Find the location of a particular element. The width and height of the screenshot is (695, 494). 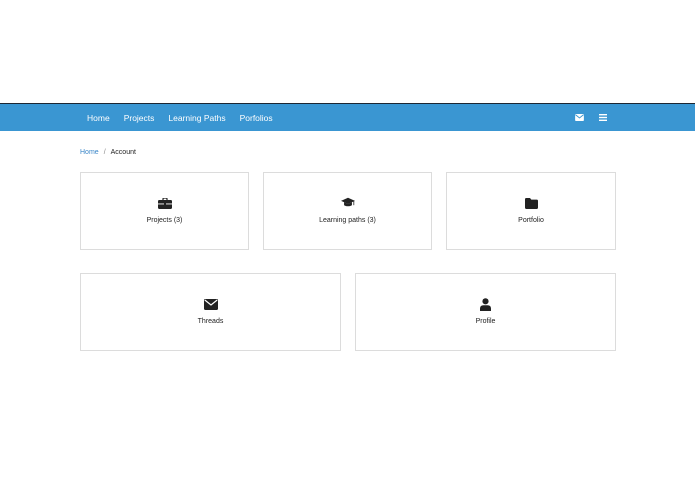

briefcase-icon is located at coordinates (164, 203).